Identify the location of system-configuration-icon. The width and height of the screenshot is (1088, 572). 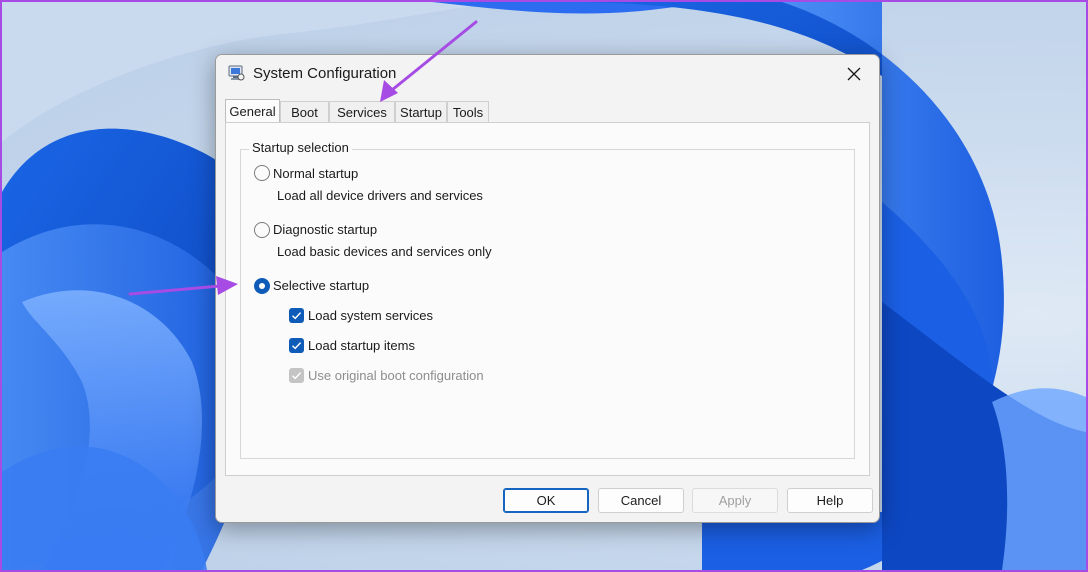
(236, 73).